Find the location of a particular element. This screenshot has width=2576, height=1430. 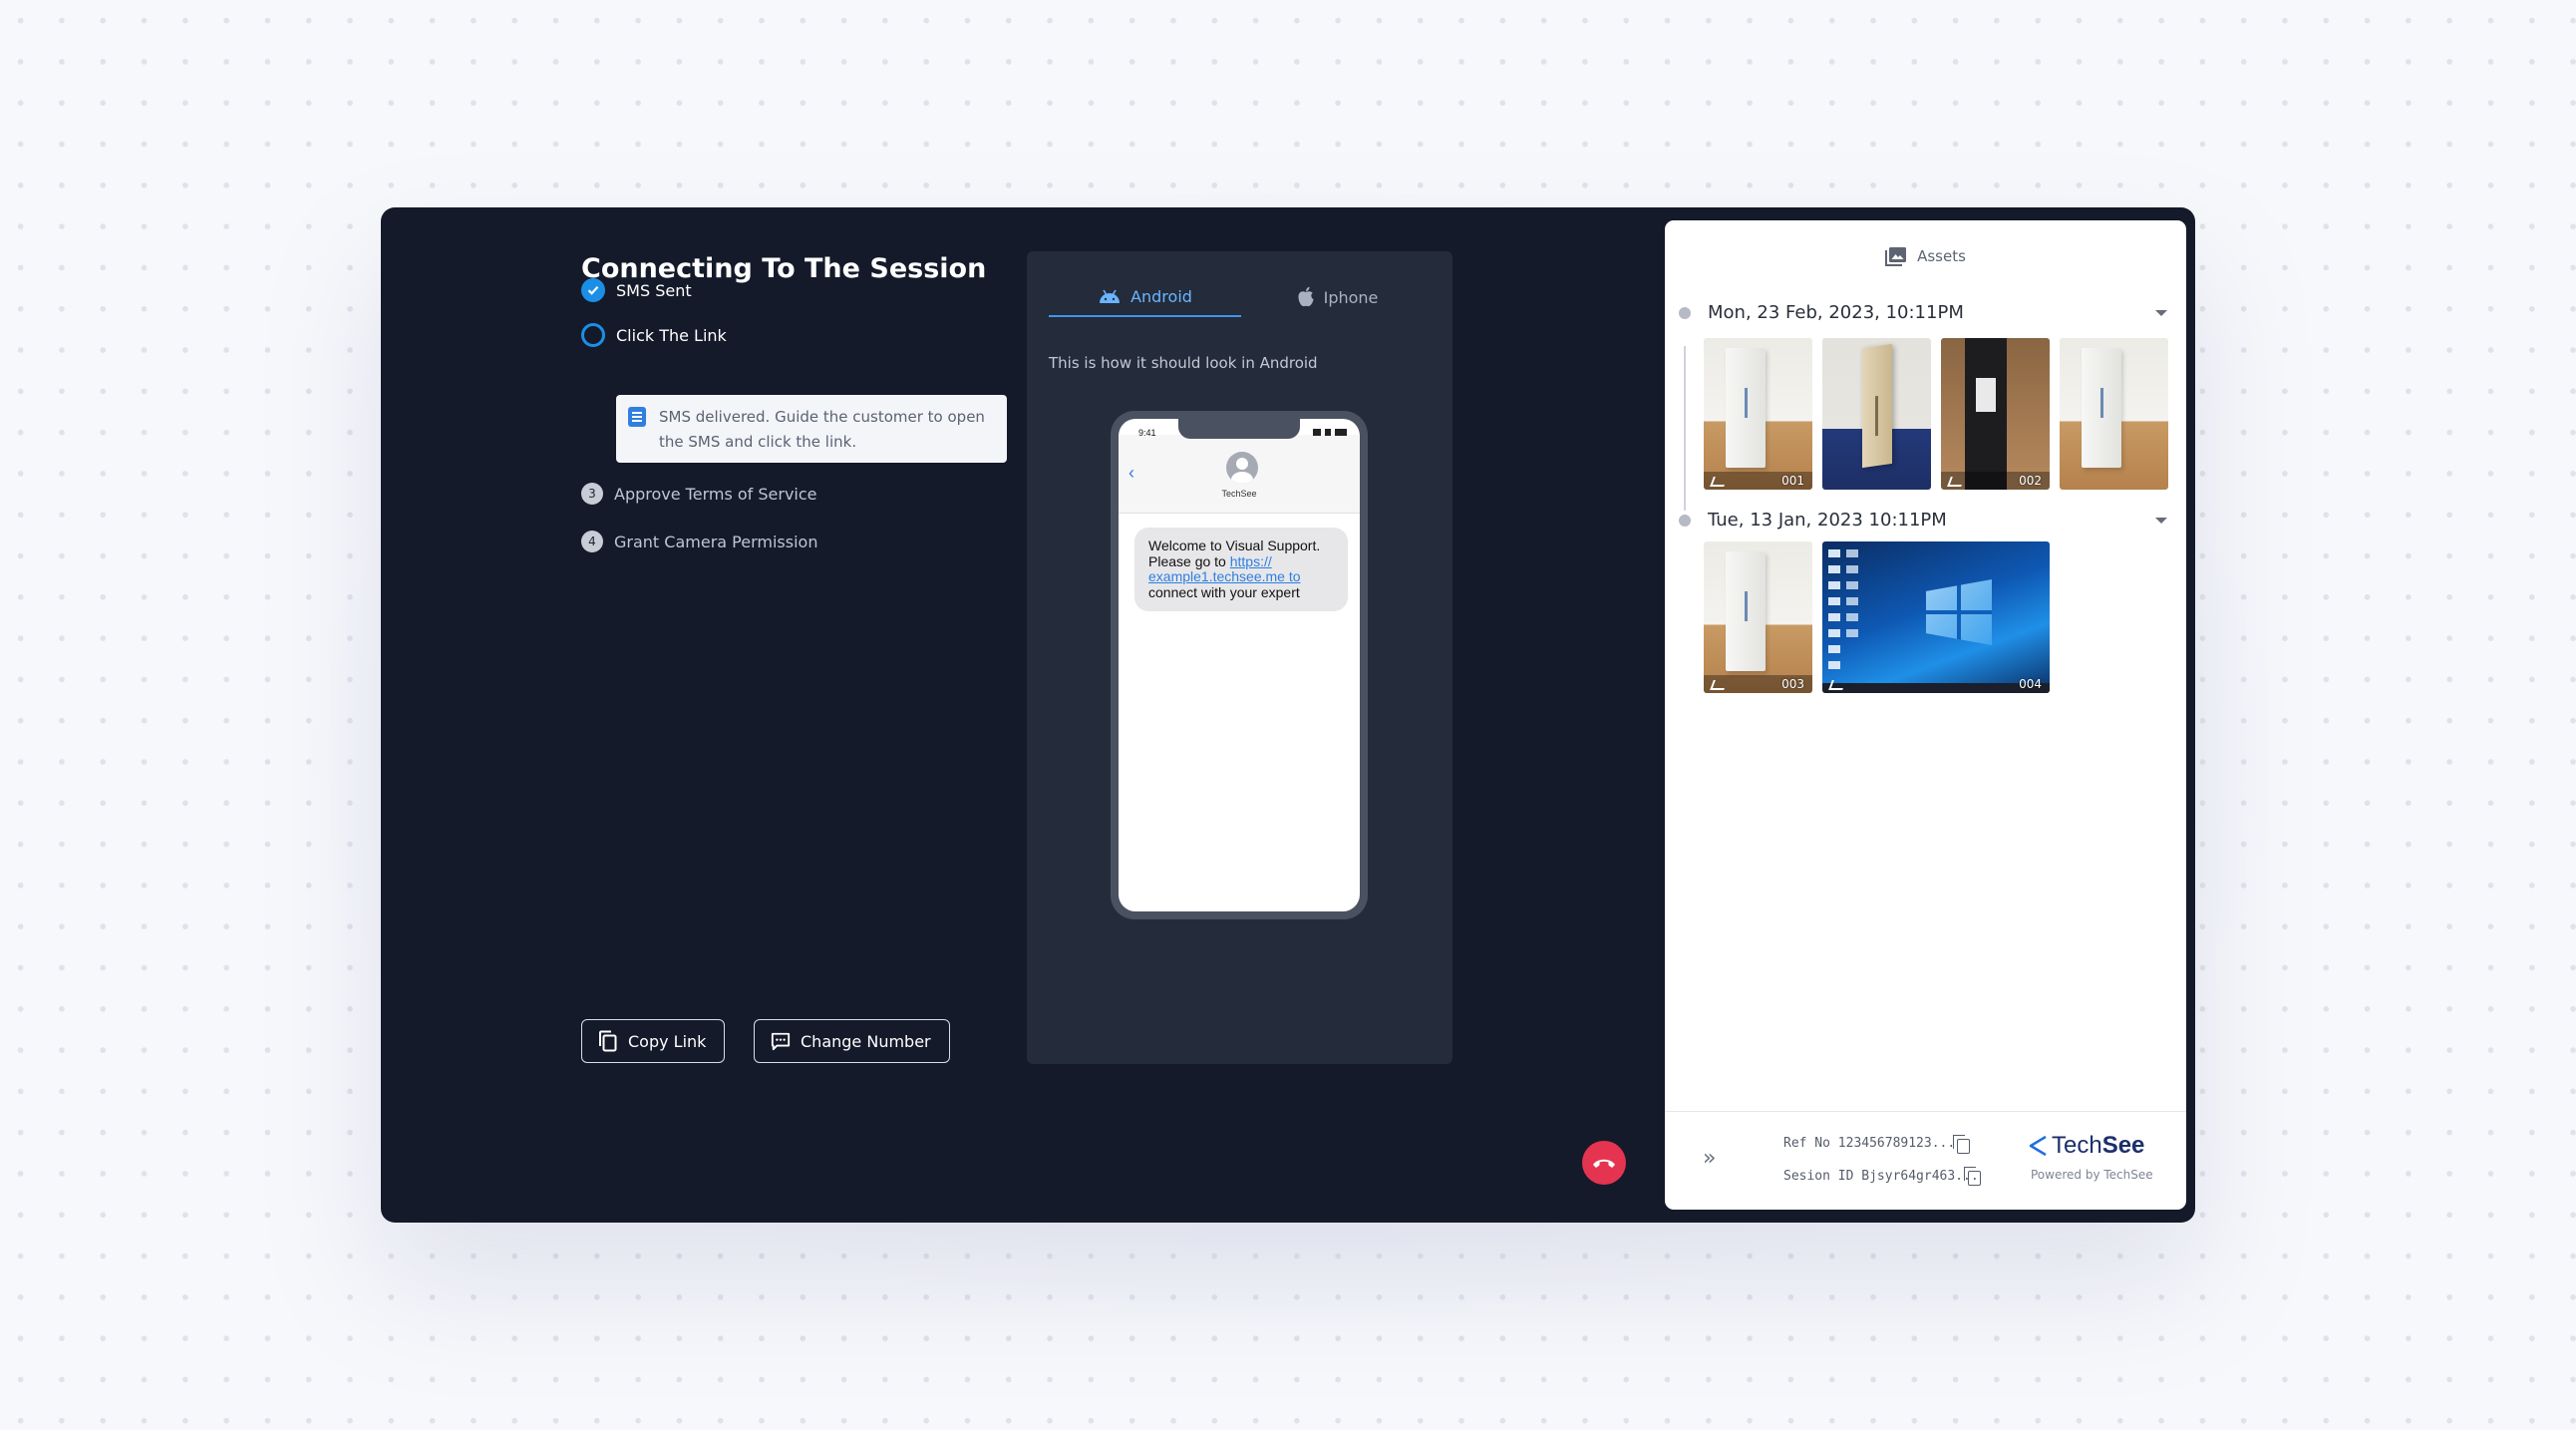

check-icon is located at coordinates (593, 290).